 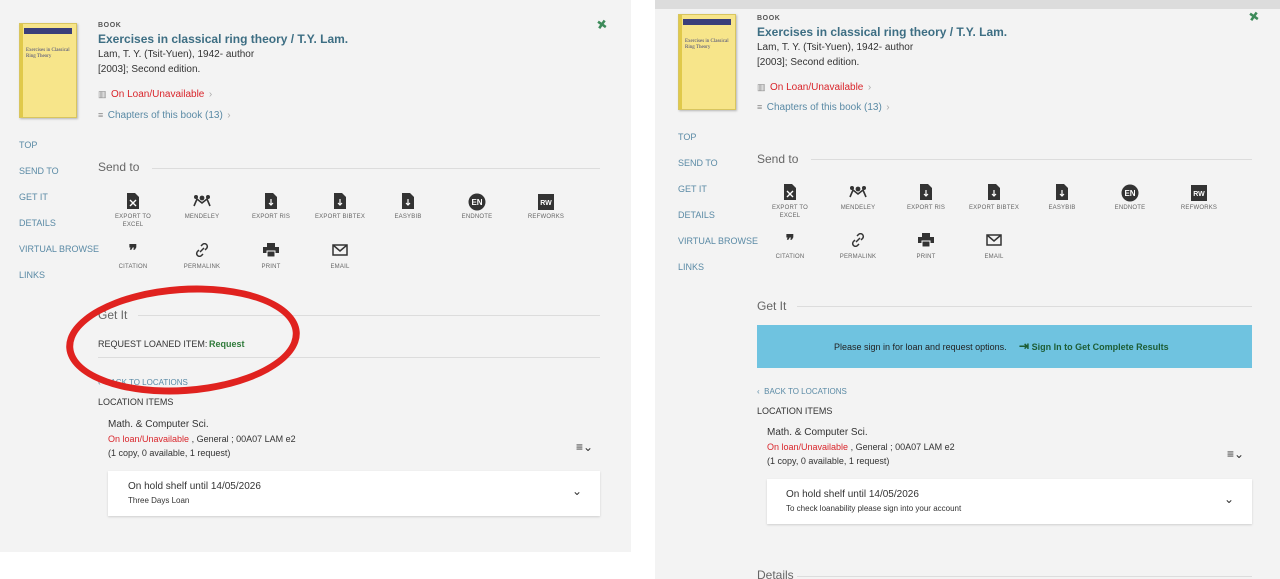 What do you see at coordinates (119, 167) in the screenshot?
I see `send-to-title: Send to` at bounding box center [119, 167].